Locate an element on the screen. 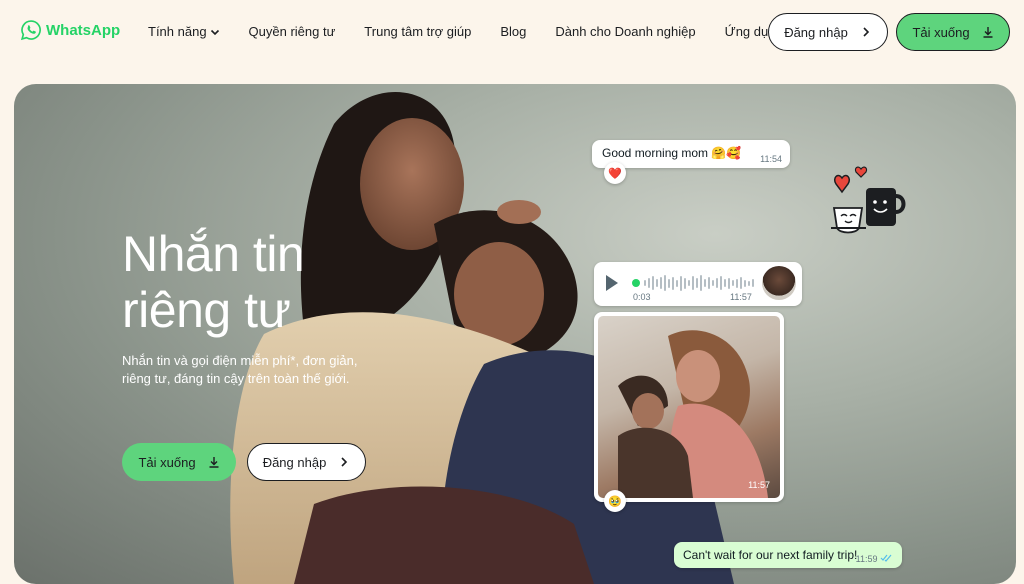  sender-avatar is located at coordinates (779, 283).